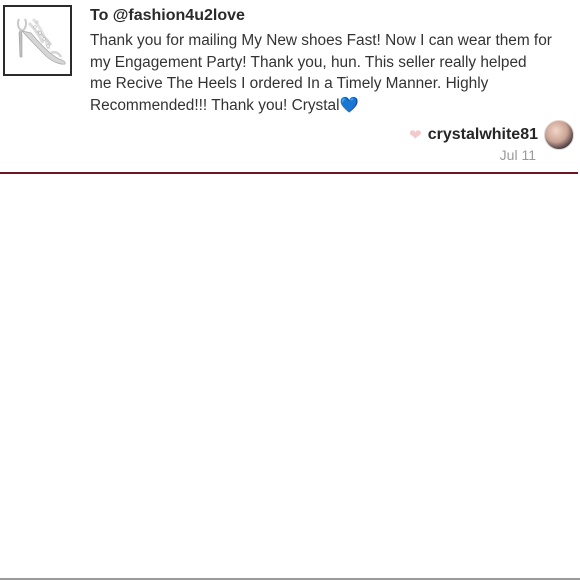  What do you see at coordinates (559, 135) in the screenshot?
I see `author-avatar` at bounding box center [559, 135].